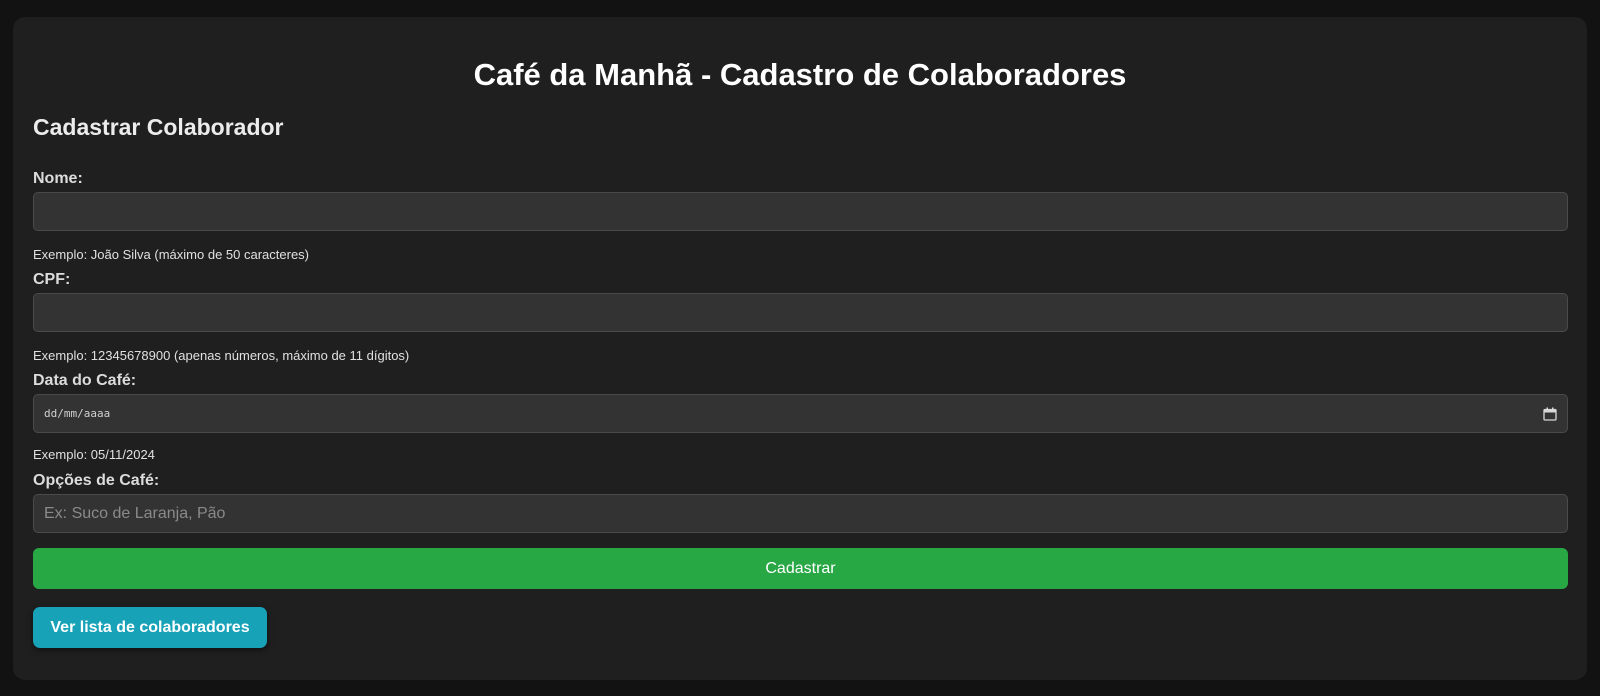  What do you see at coordinates (150, 627) in the screenshot?
I see `ver-lista-button: Ver lista de colaboradores` at bounding box center [150, 627].